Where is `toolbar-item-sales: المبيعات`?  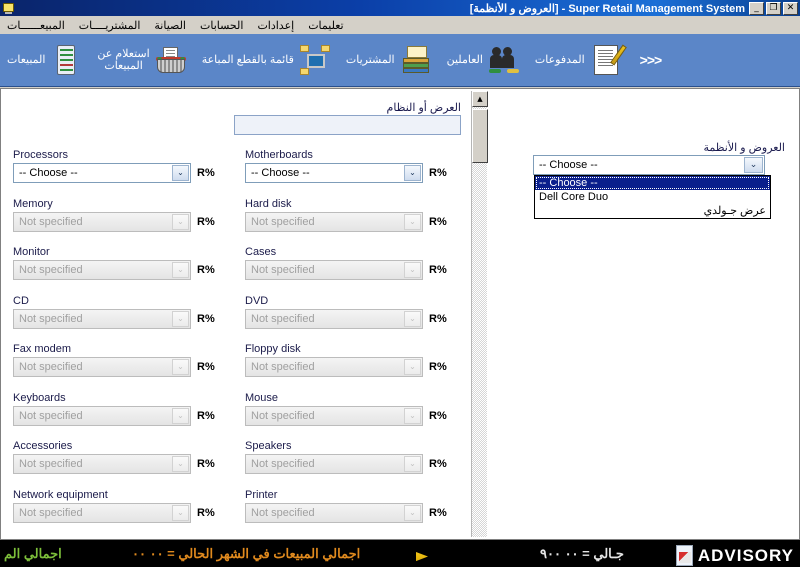
toolbar-item-sales: المبيعات is located at coordinates (45, 60).